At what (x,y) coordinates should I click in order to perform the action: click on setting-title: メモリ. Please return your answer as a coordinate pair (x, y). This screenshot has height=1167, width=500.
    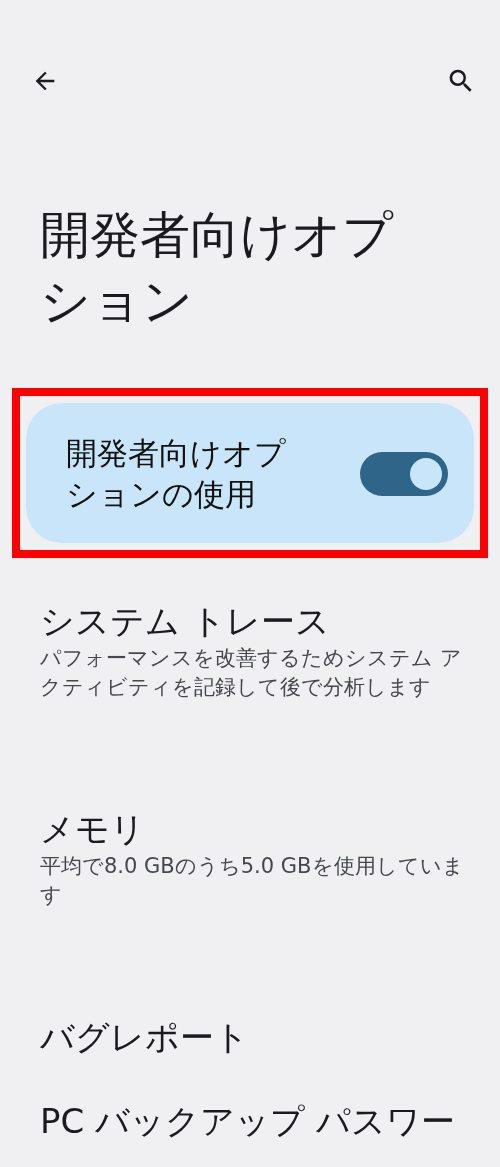
    Looking at the image, I should click on (254, 829).